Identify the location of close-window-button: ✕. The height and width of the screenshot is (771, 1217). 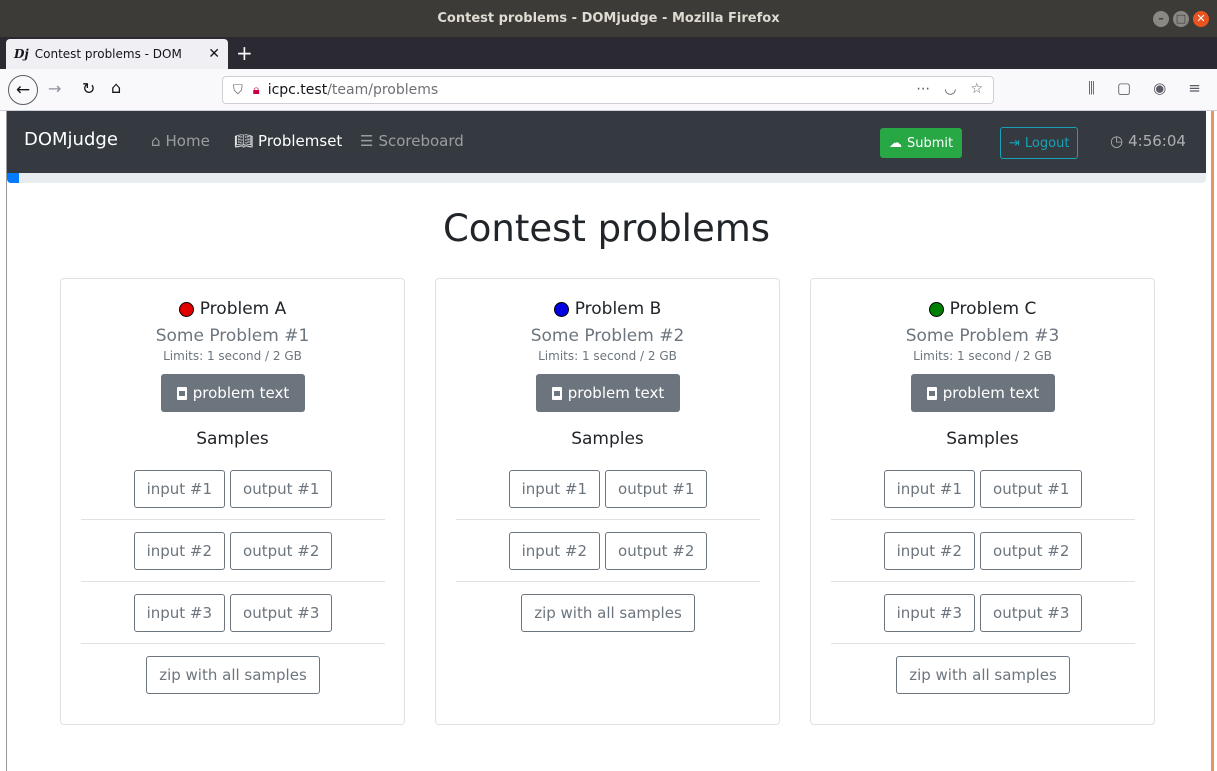
(1201, 19).